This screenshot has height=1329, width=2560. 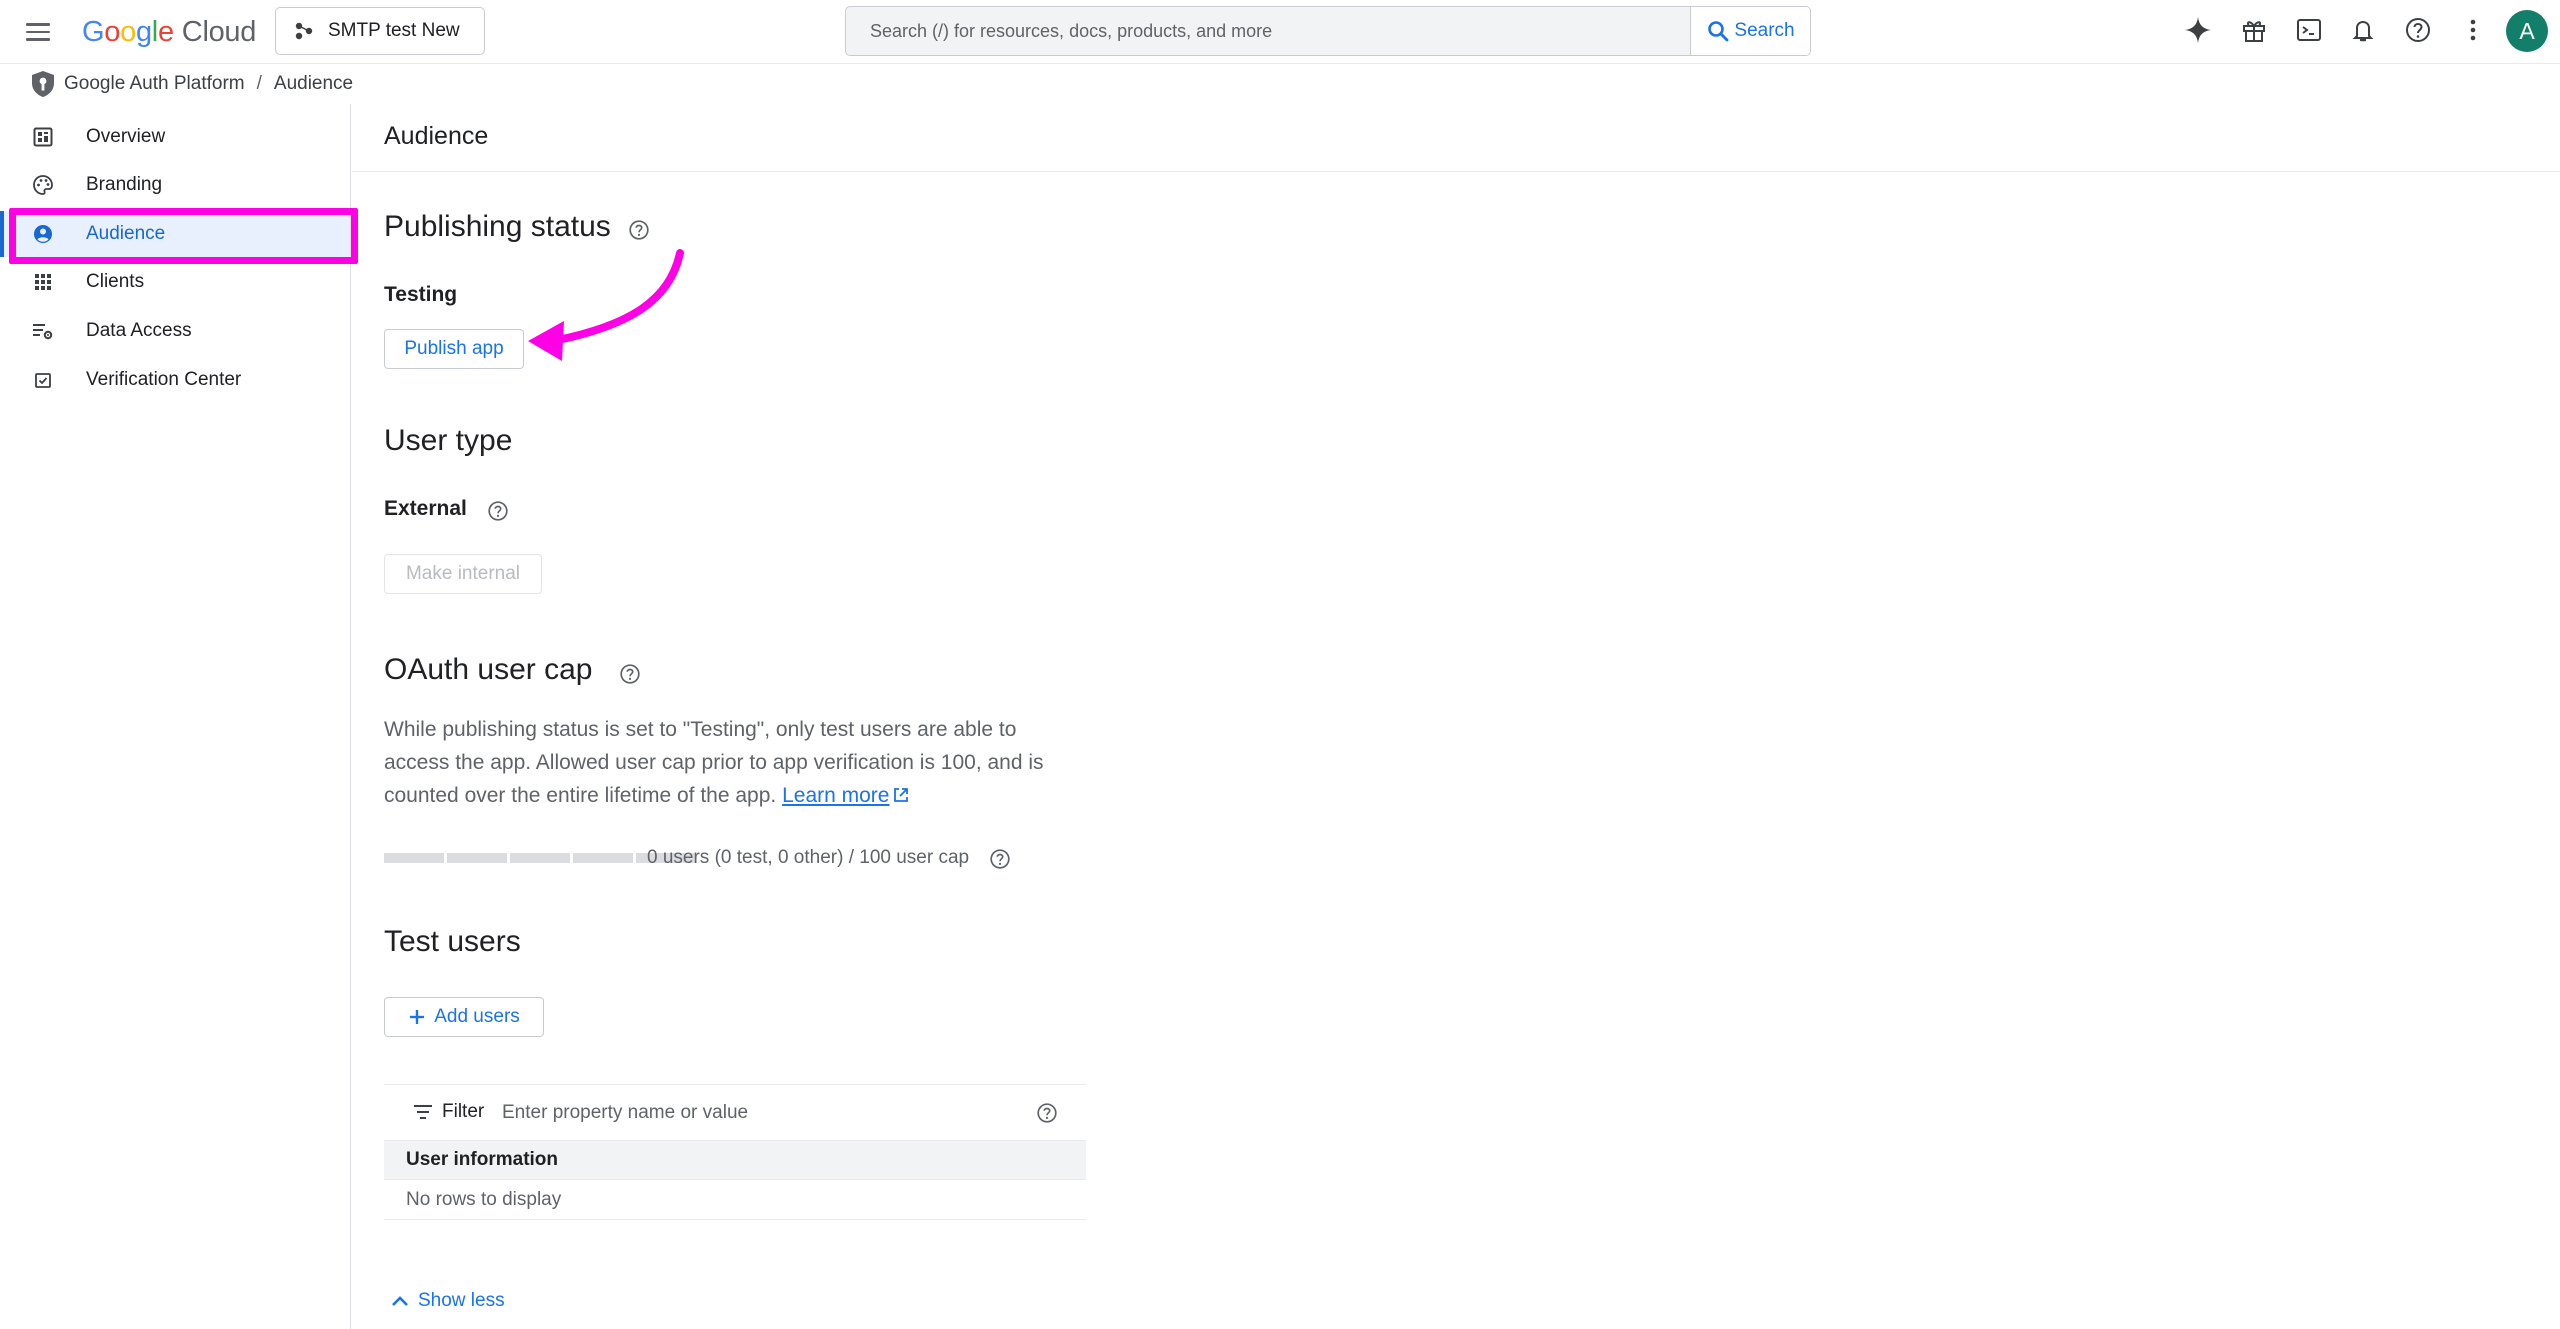 What do you see at coordinates (175, 185) in the screenshot?
I see `sidebar-item-branding: Branding` at bounding box center [175, 185].